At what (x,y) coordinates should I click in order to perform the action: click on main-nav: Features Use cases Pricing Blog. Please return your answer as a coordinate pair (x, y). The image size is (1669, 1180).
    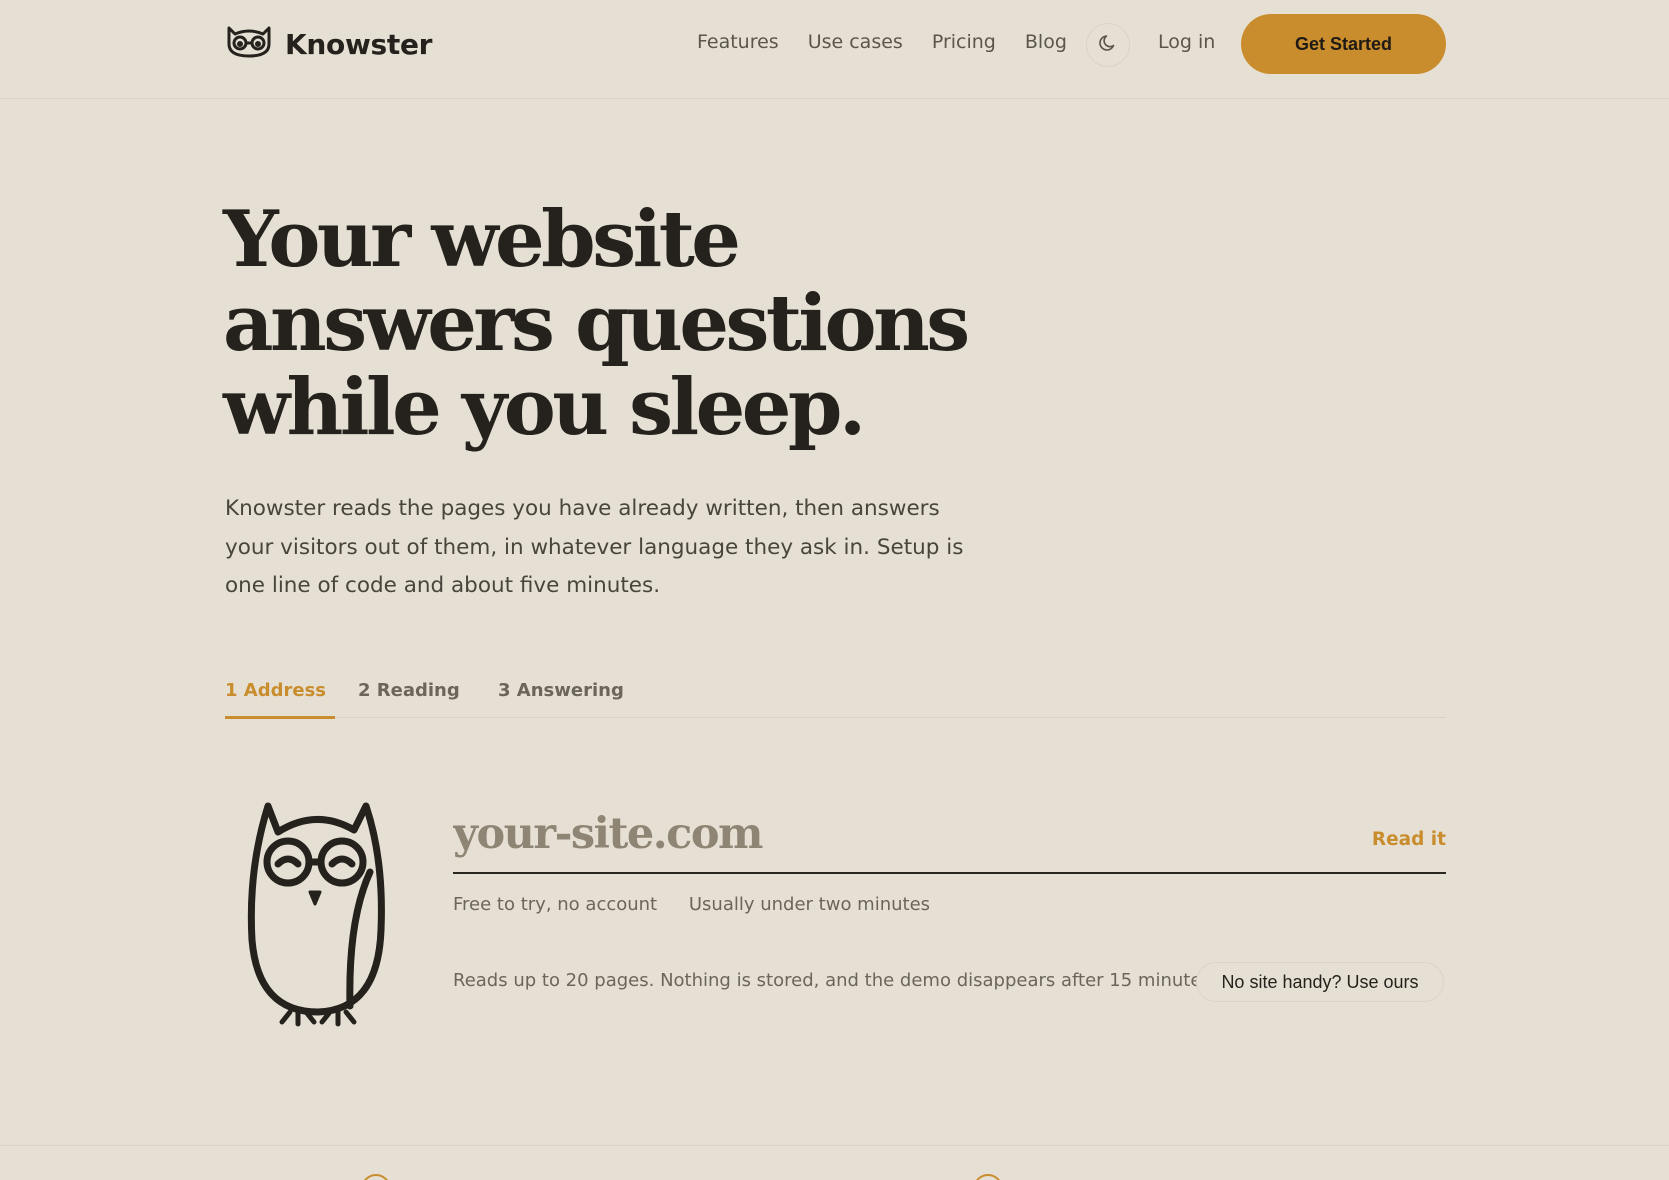
    Looking at the image, I should click on (896, 42).